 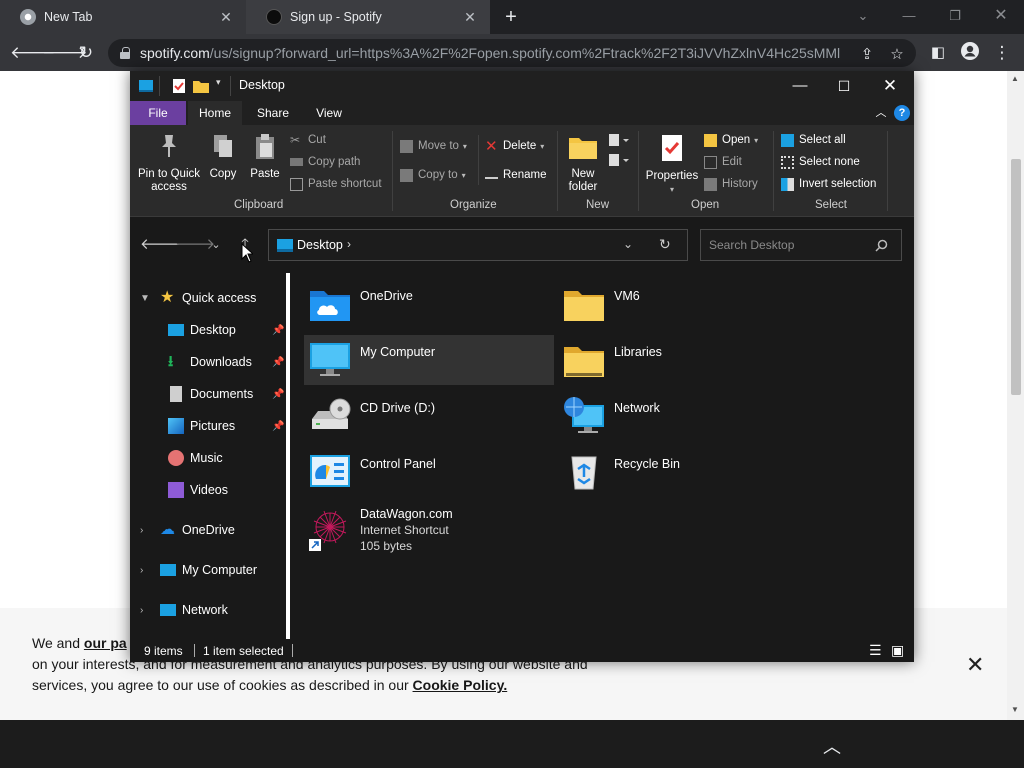 What do you see at coordinates (210, 362) in the screenshot?
I see `nav-downloads: ⭳ Downloads` at bounding box center [210, 362].